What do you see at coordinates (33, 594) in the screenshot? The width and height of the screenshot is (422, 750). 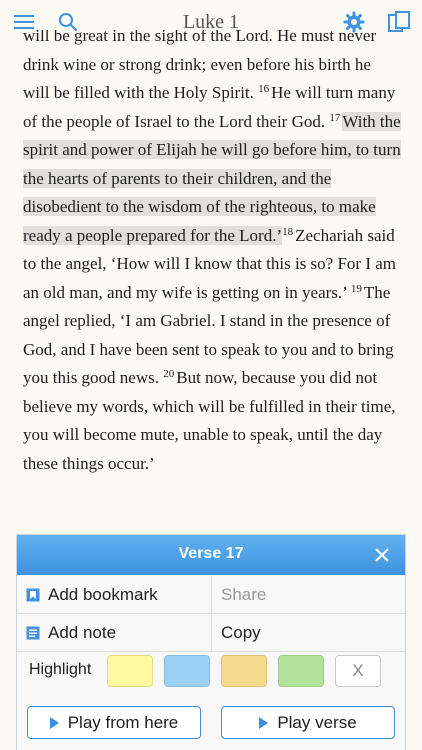 I see `bookmark-icon` at bounding box center [33, 594].